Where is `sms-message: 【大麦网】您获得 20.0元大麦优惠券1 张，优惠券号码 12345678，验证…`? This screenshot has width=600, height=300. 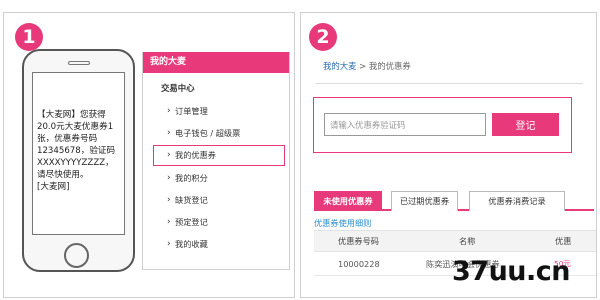
sms-message: 【大麦网】您获得 20.0元大麦优惠券1 张，优惠券号码 12345678，验证… is located at coordinates (79, 151).